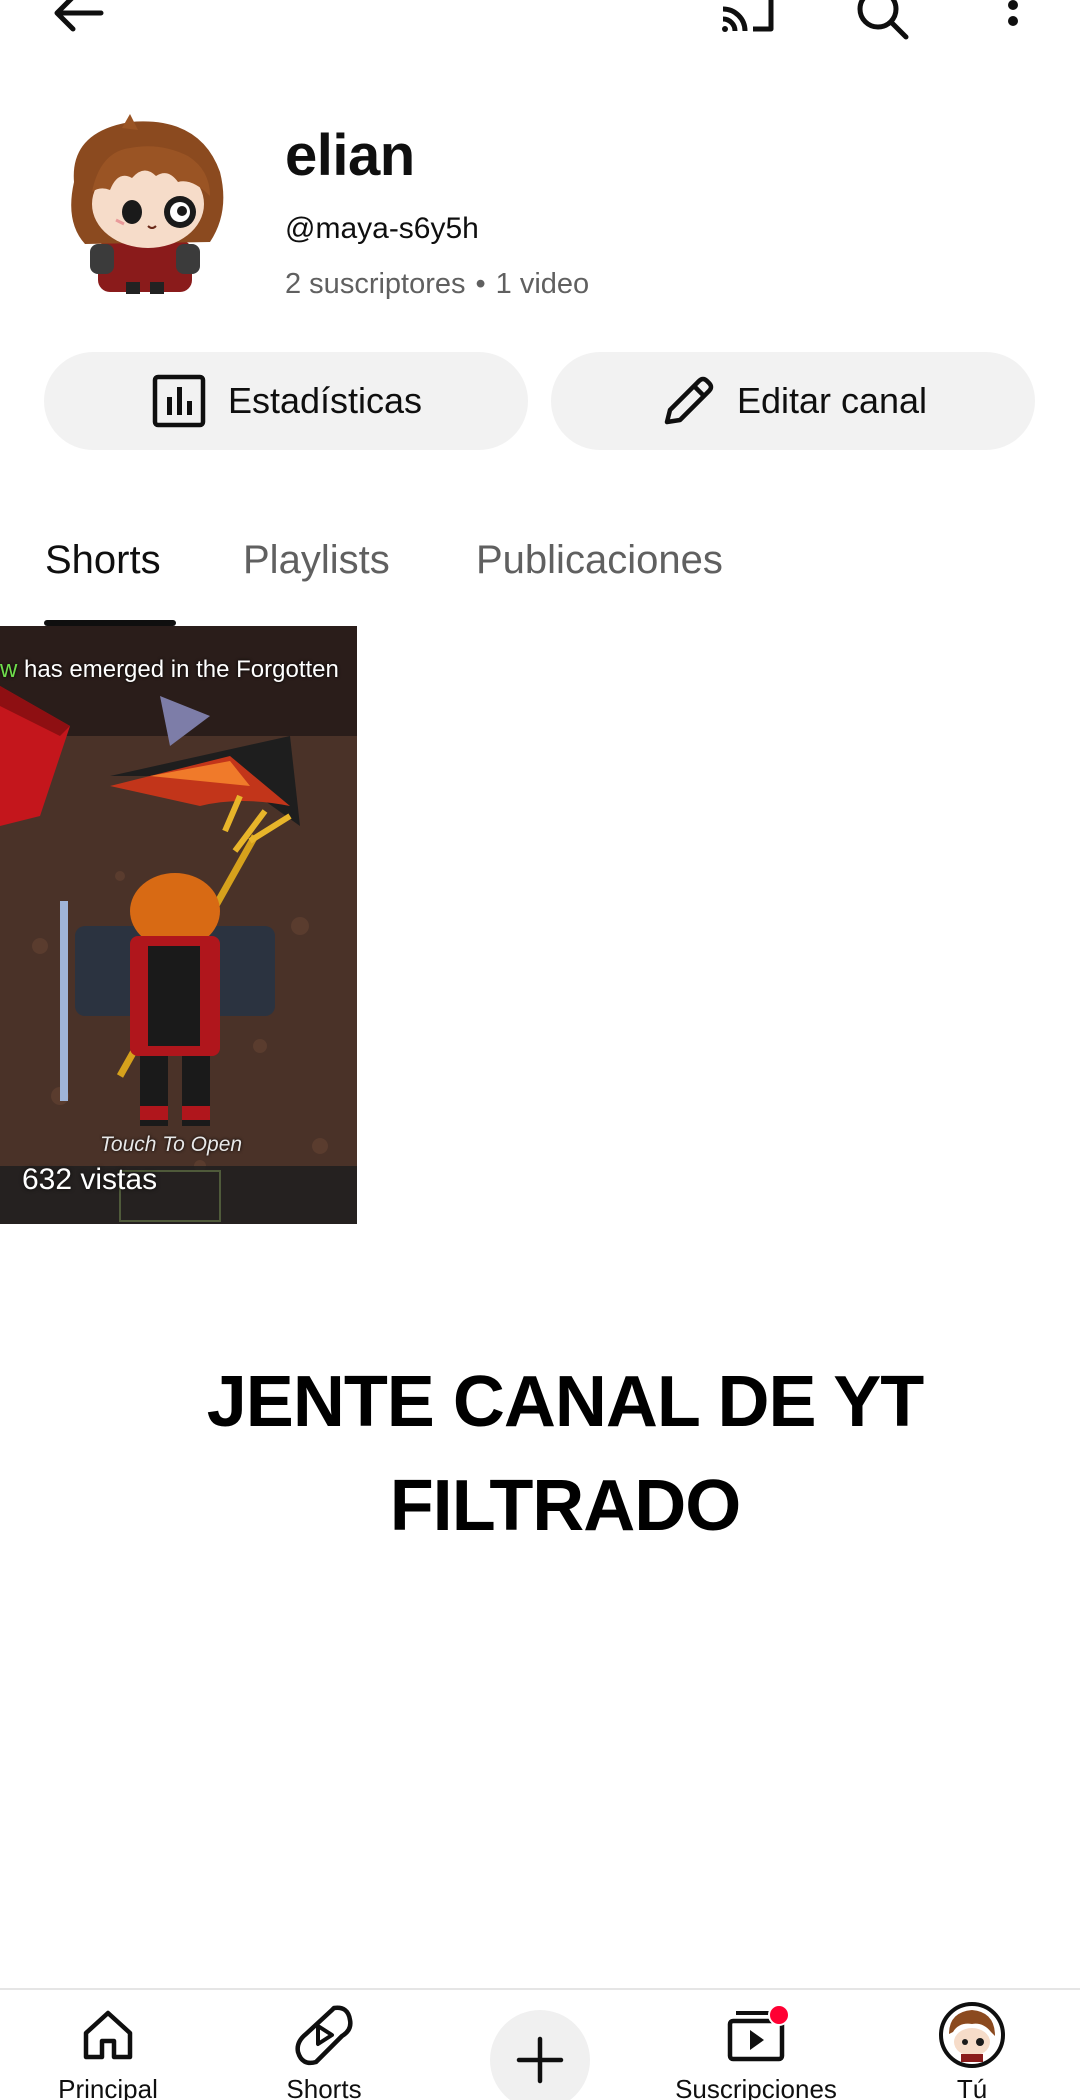  I want to click on channel-stats: 2 suscriptores • 1 video, so click(437, 284).